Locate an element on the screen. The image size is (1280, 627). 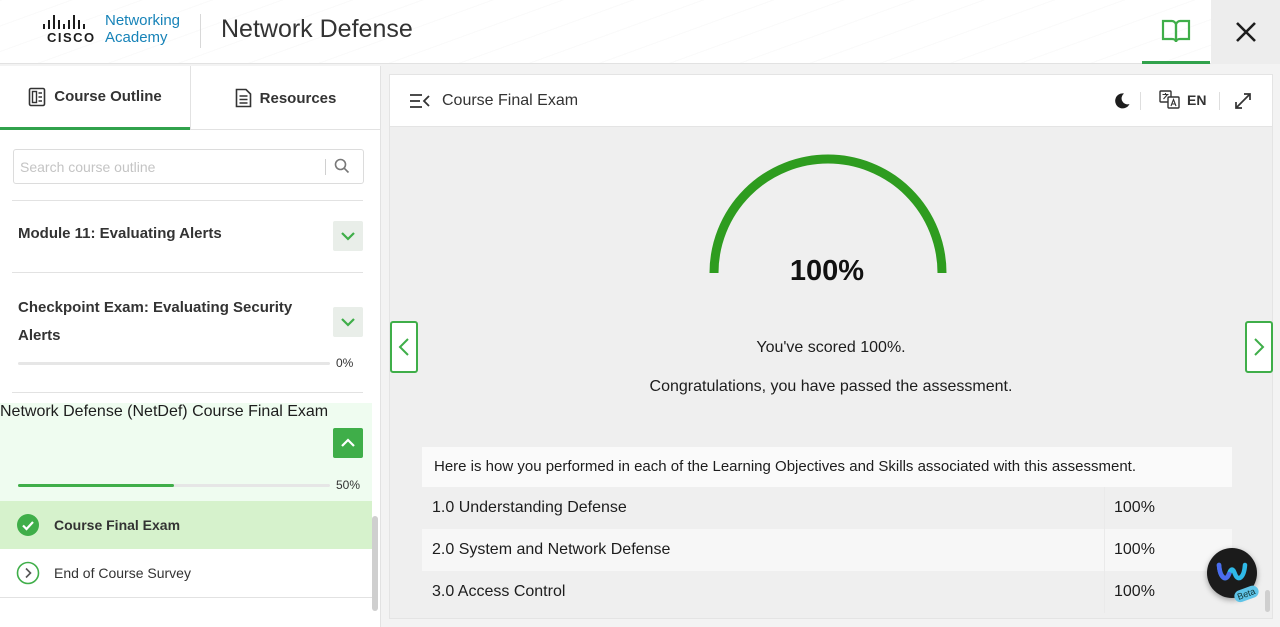
close-button is located at coordinates (1245, 32).